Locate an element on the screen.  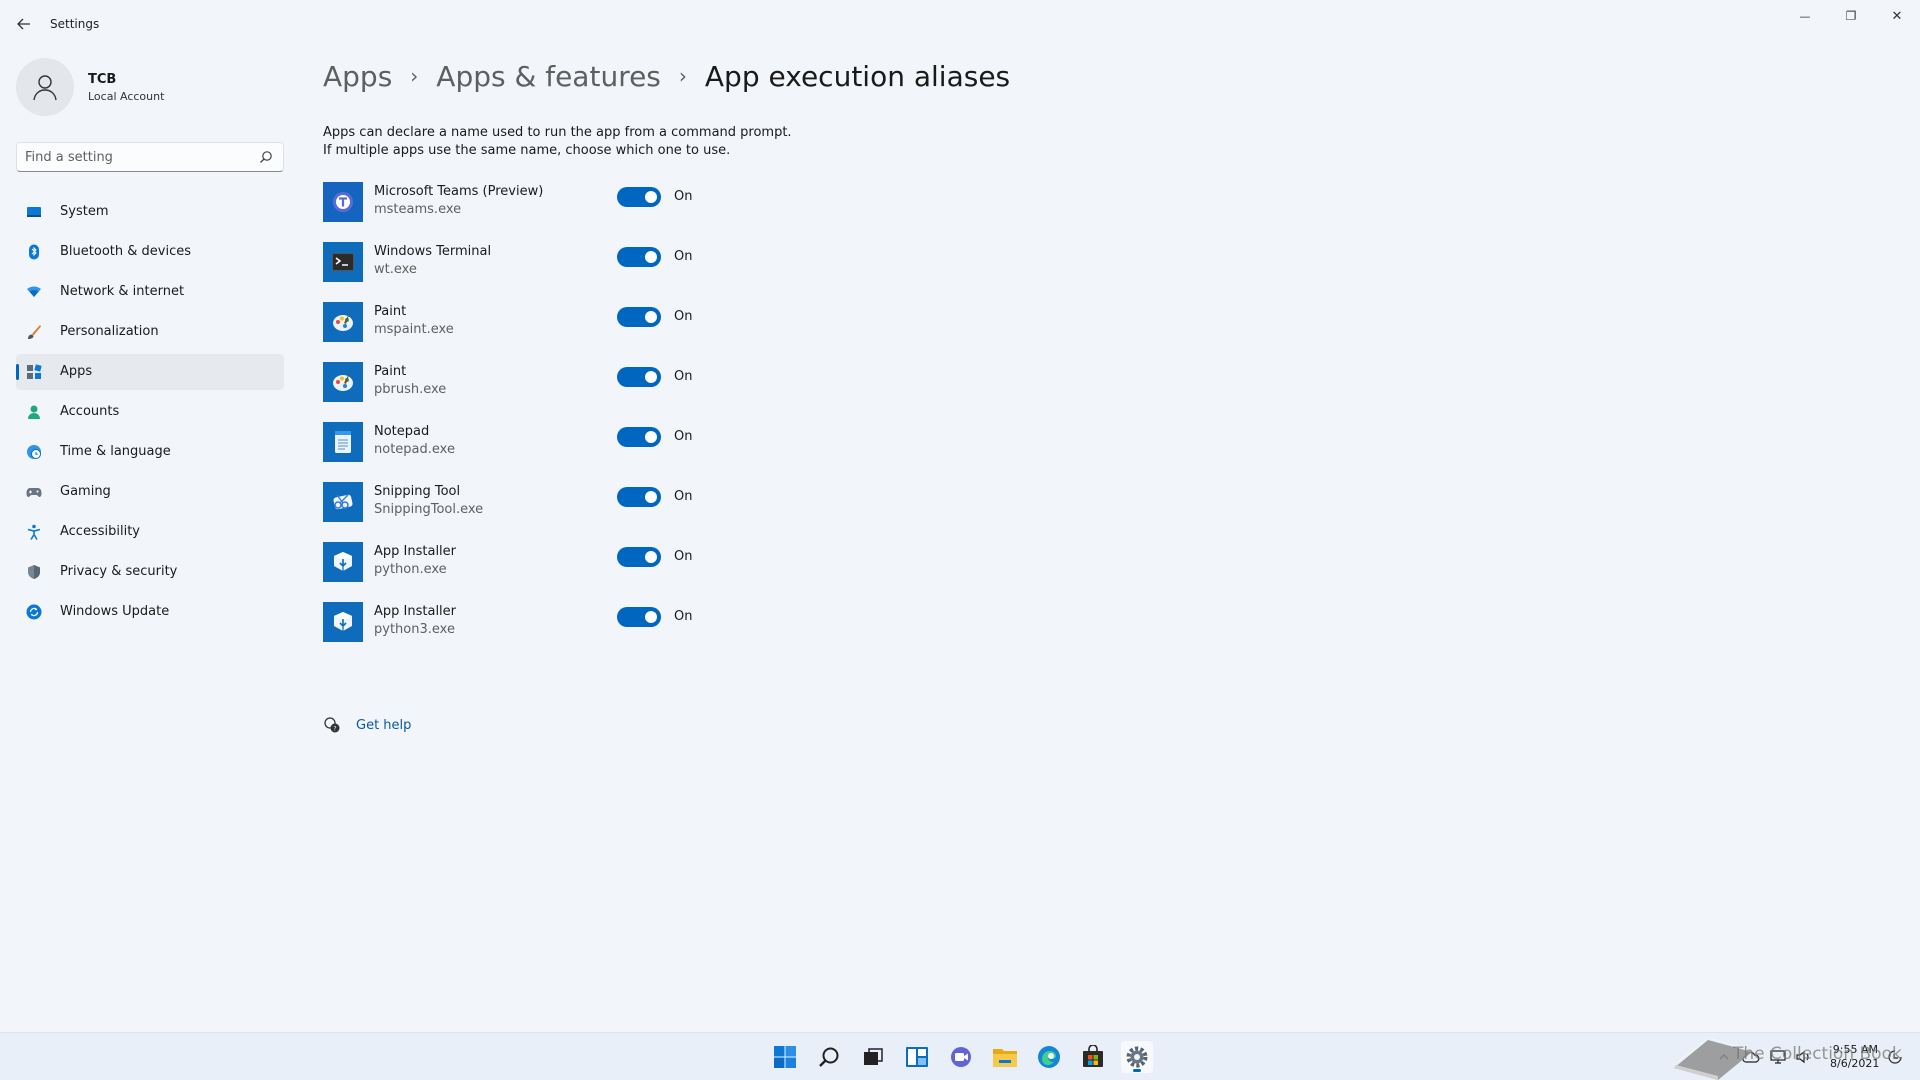
search-icon is located at coordinates (266, 157).